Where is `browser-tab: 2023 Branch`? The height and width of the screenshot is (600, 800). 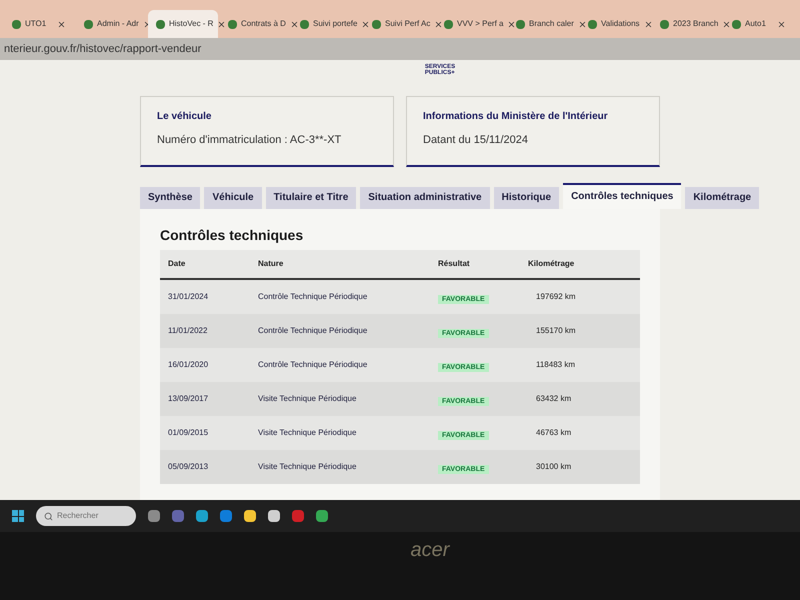 browser-tab: 2023 Branch is located at coordinates (687, 24).